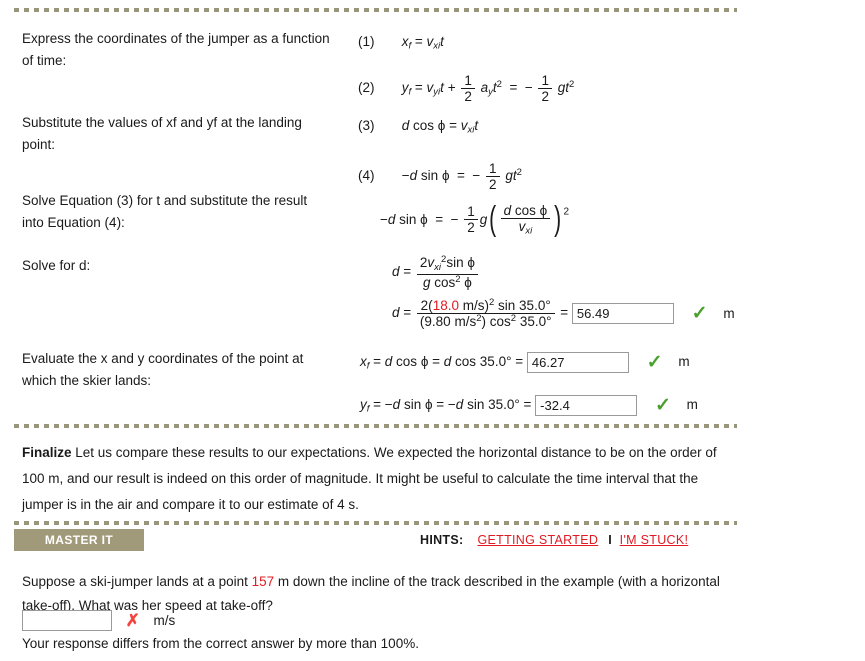 The width and height of the screenshot is (865, 661). Describe the element at coordinates (537, 540) in the screenshot. I see `getting-started-link: GETTING STARTED` at that location.